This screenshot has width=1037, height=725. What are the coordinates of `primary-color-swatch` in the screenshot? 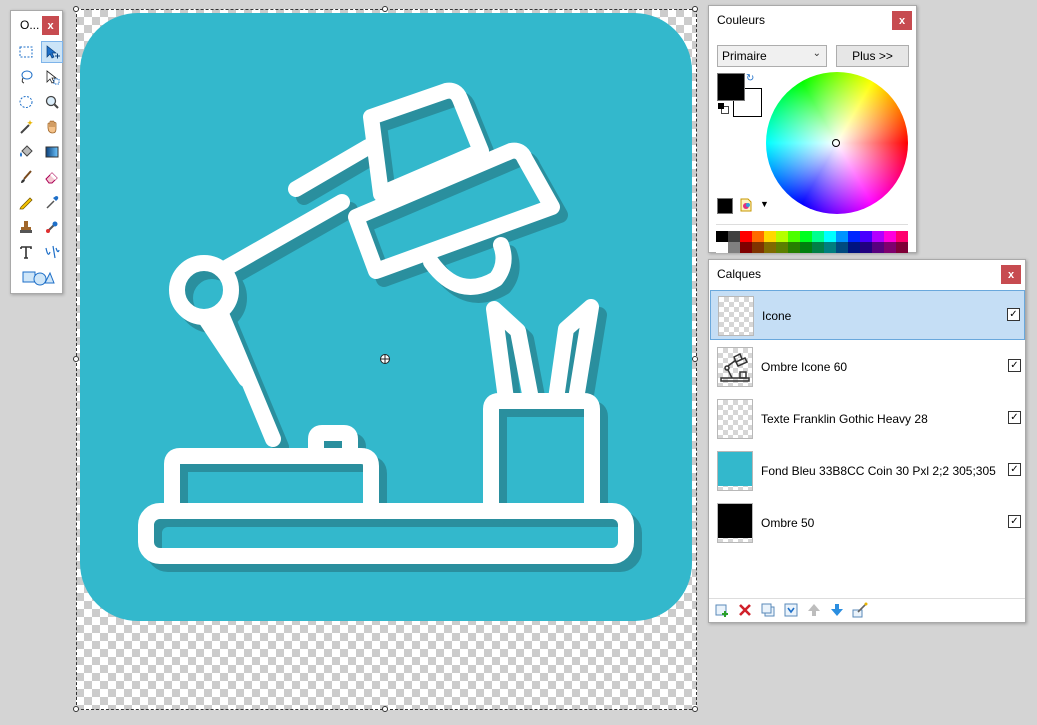 It's located at (731, 87).